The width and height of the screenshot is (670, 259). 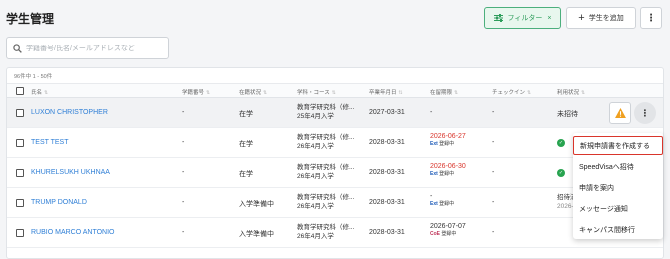 I want to click on add-student-button: + 学生を追加, so click(x=601, y=18).